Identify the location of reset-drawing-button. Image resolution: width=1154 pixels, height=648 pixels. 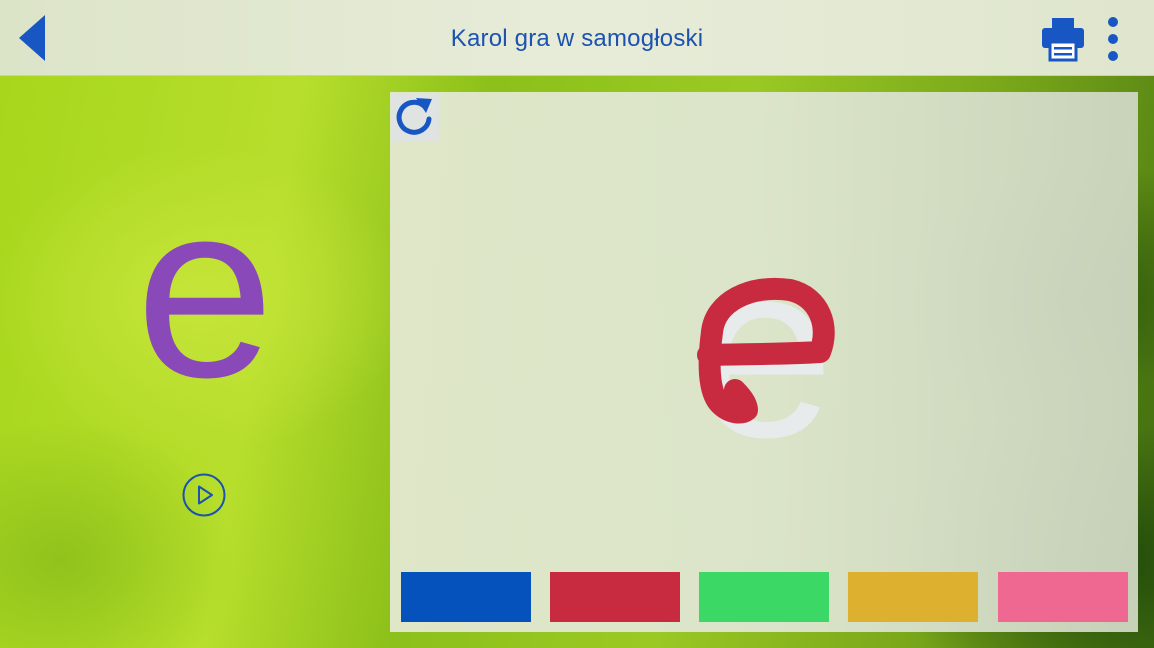
(415, 118).